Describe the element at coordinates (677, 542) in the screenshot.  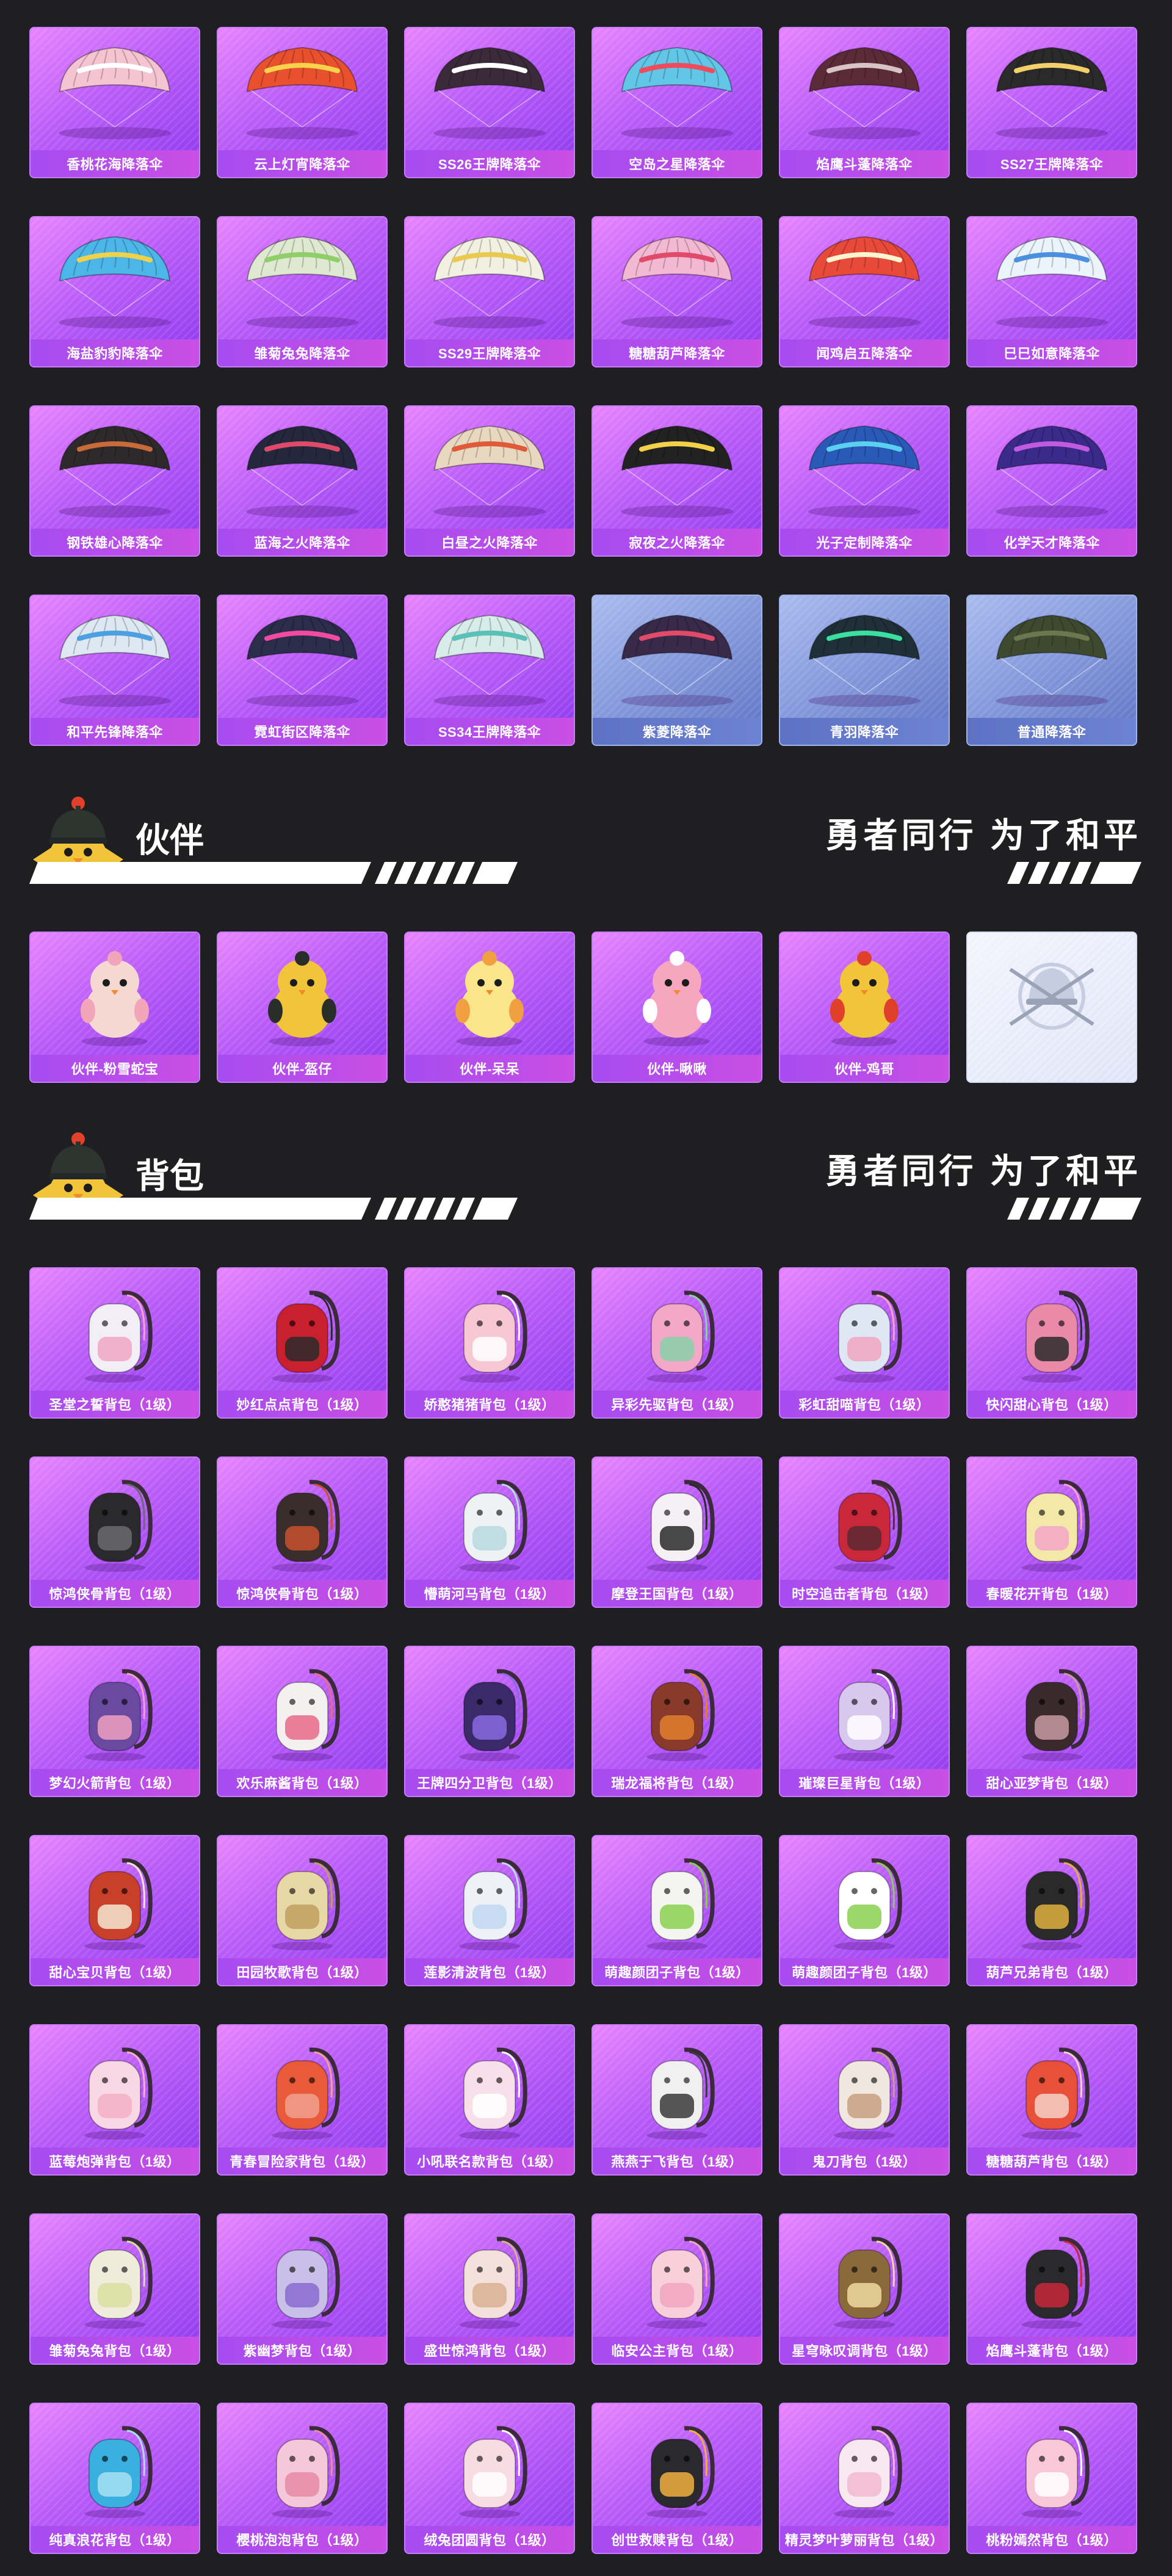
I see `parachute-name-label: 寂夜之火降落伞` at that location.